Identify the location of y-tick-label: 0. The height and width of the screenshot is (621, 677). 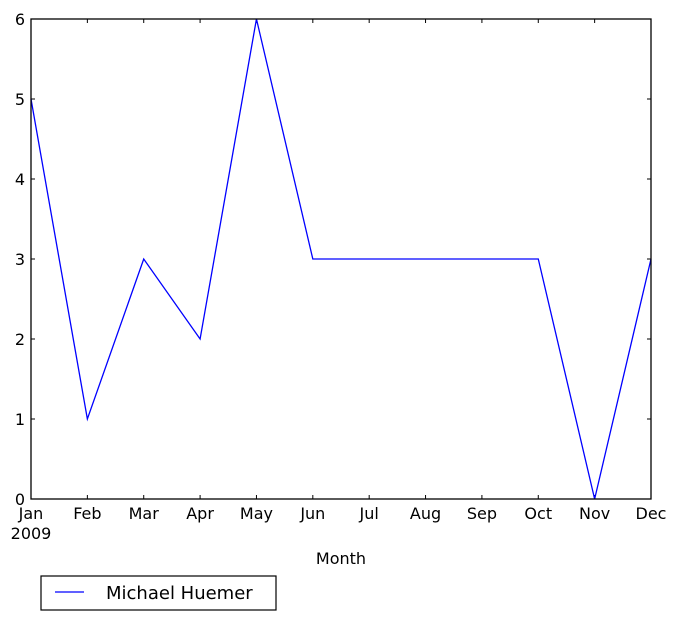
(20, 499).